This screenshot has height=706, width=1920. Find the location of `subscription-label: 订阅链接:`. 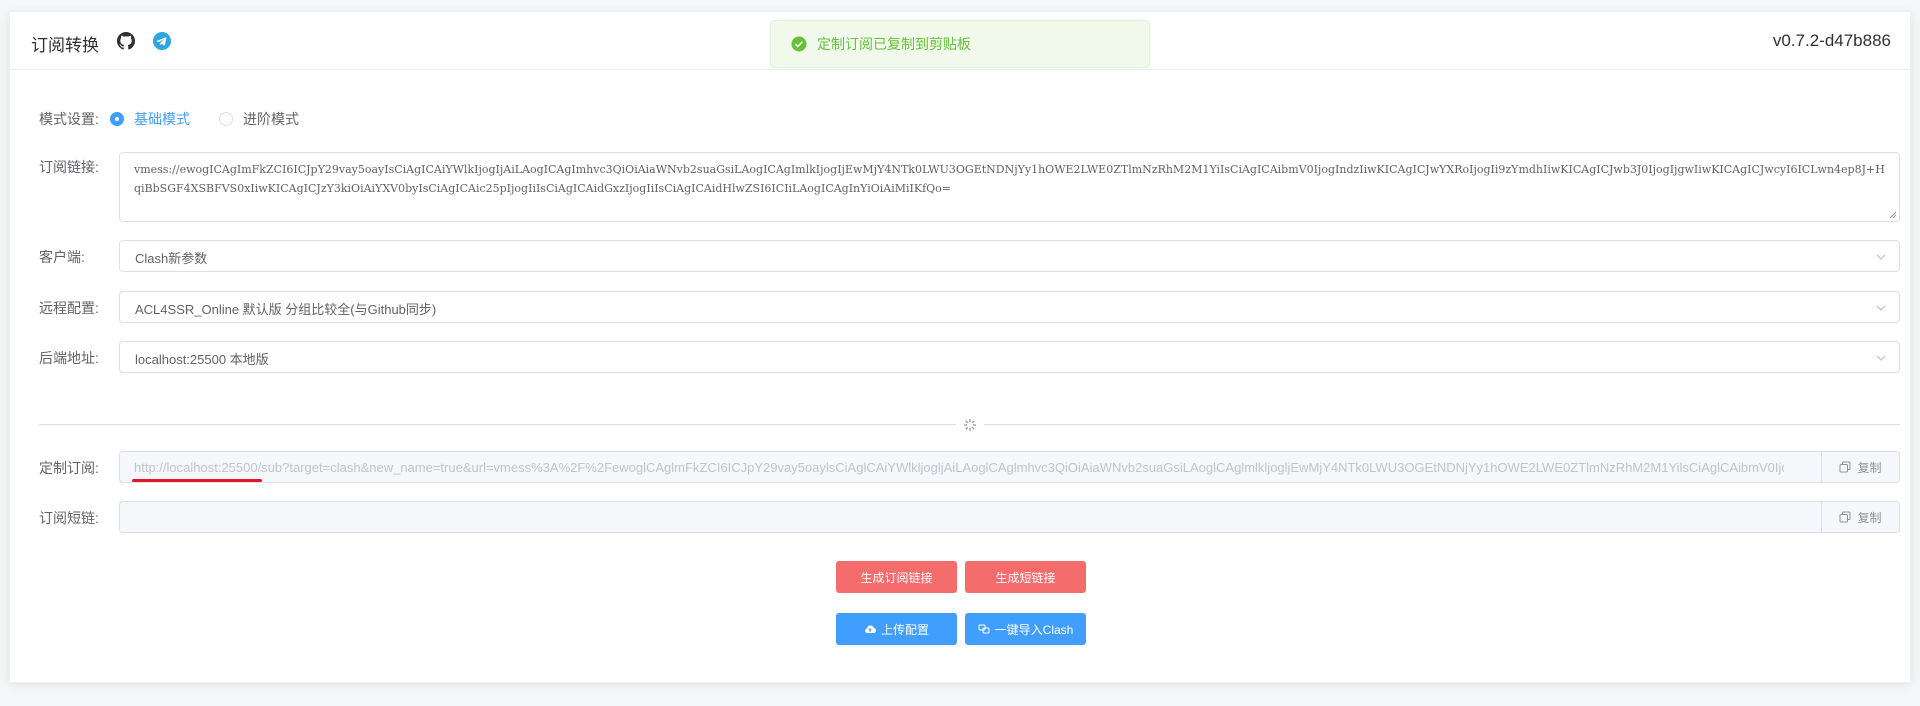

subscription-label: 订阅链接: is located at coordinates (69, 167).